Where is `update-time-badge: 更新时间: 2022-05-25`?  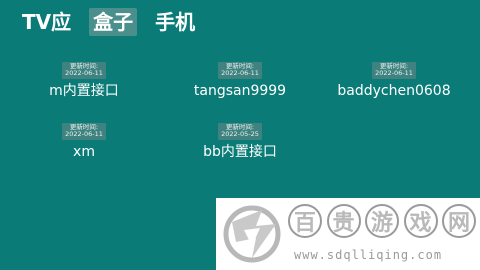
update-time-badge: 更新时间: 2022-05-25 is located at coordinates (240, 131).